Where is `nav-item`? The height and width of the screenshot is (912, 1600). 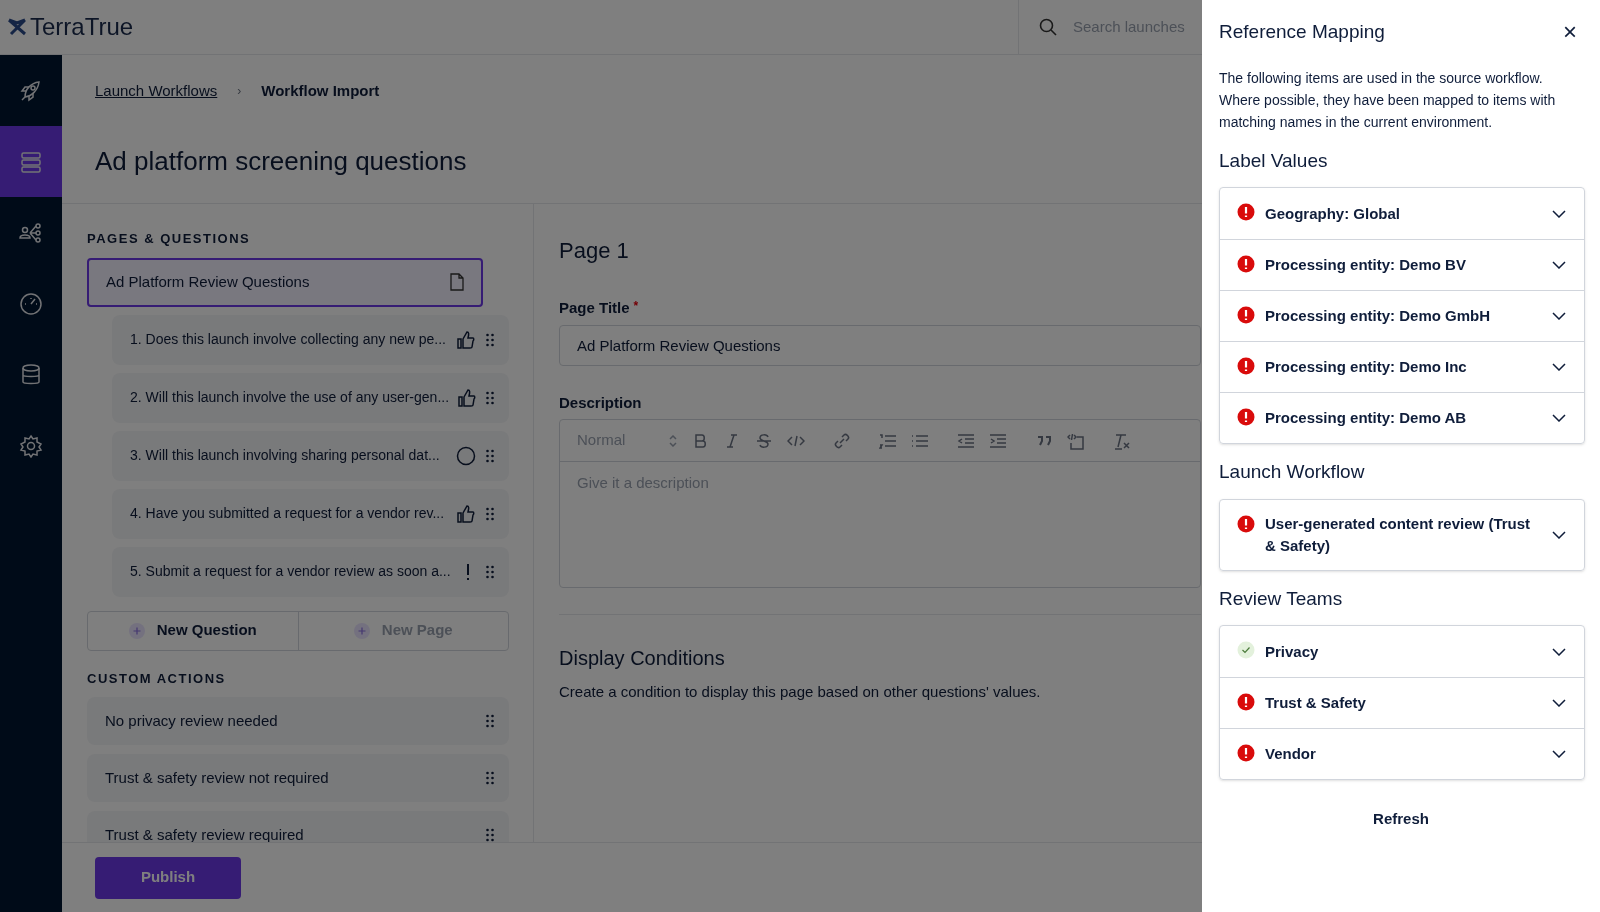
nav-item is located at coordinates (31, 161).